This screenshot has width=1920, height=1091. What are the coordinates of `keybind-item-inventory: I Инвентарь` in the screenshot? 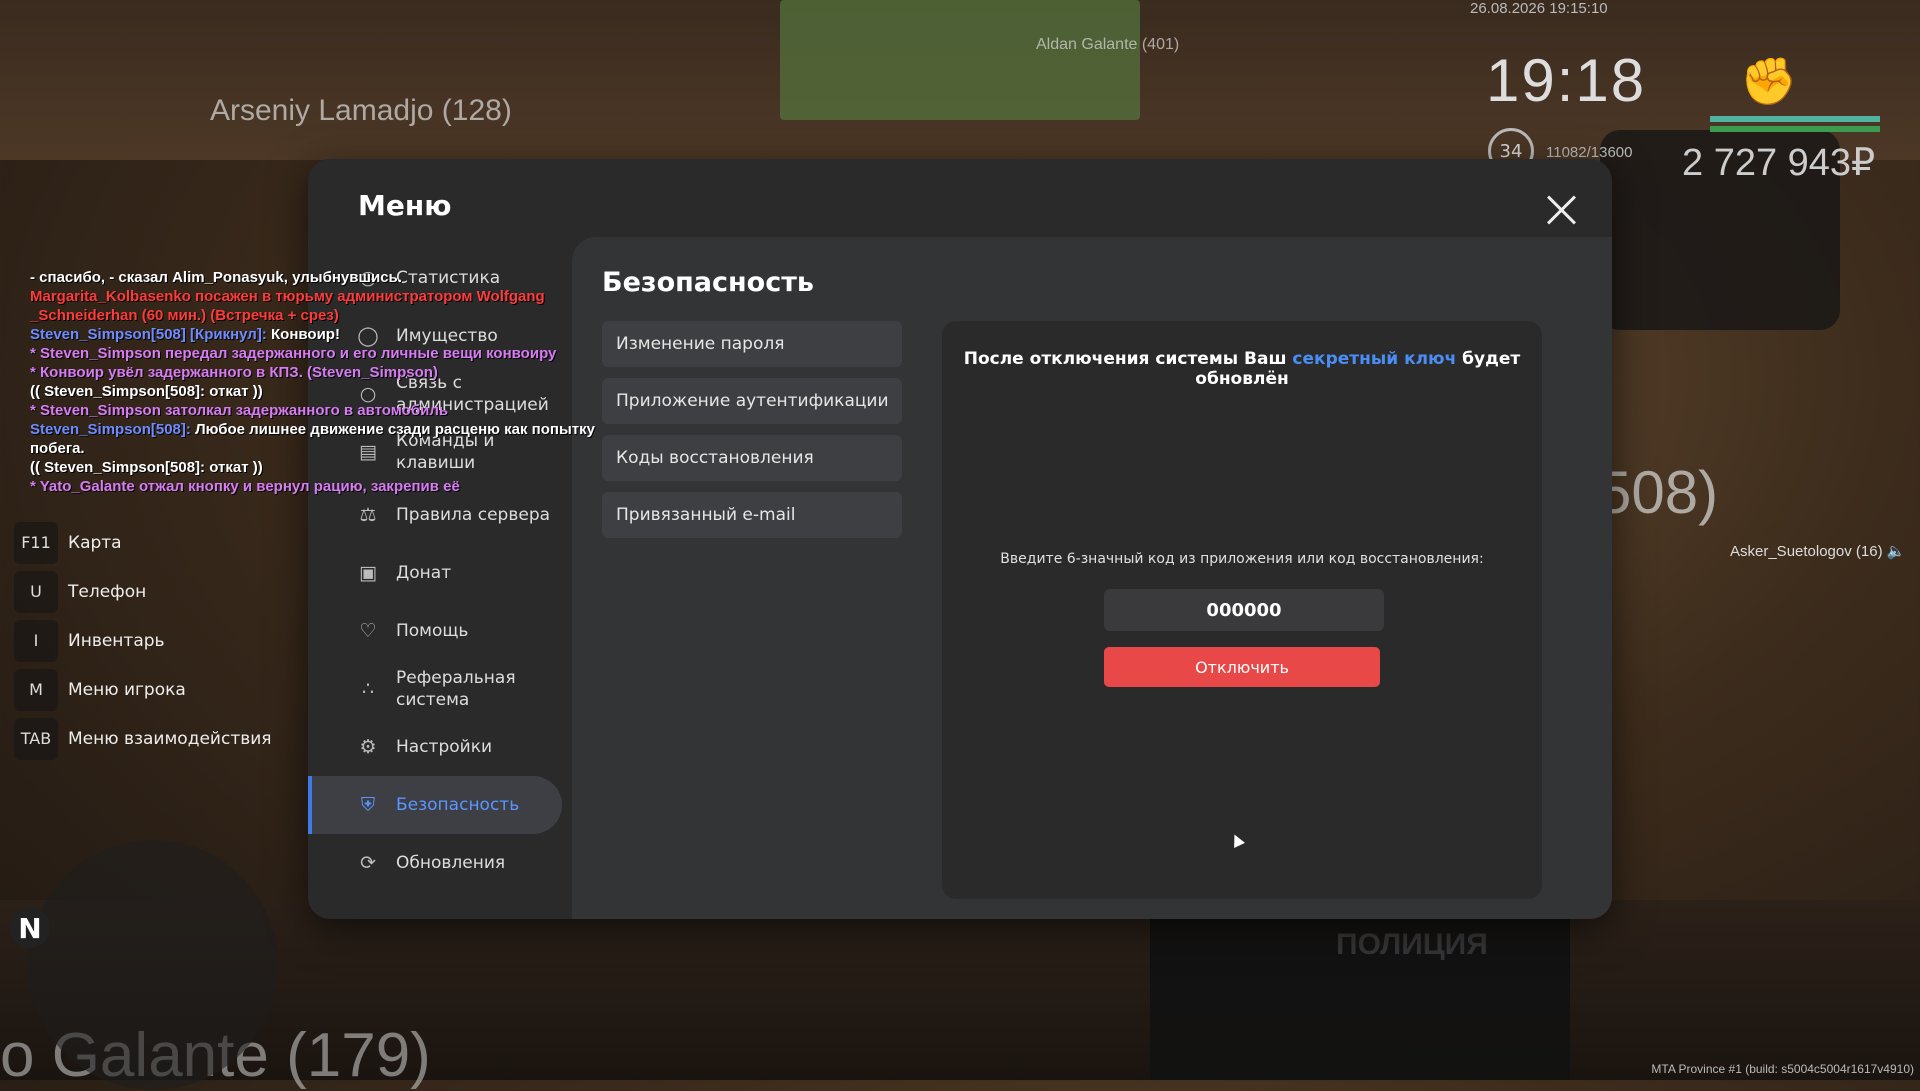 It's located at (143, 640).